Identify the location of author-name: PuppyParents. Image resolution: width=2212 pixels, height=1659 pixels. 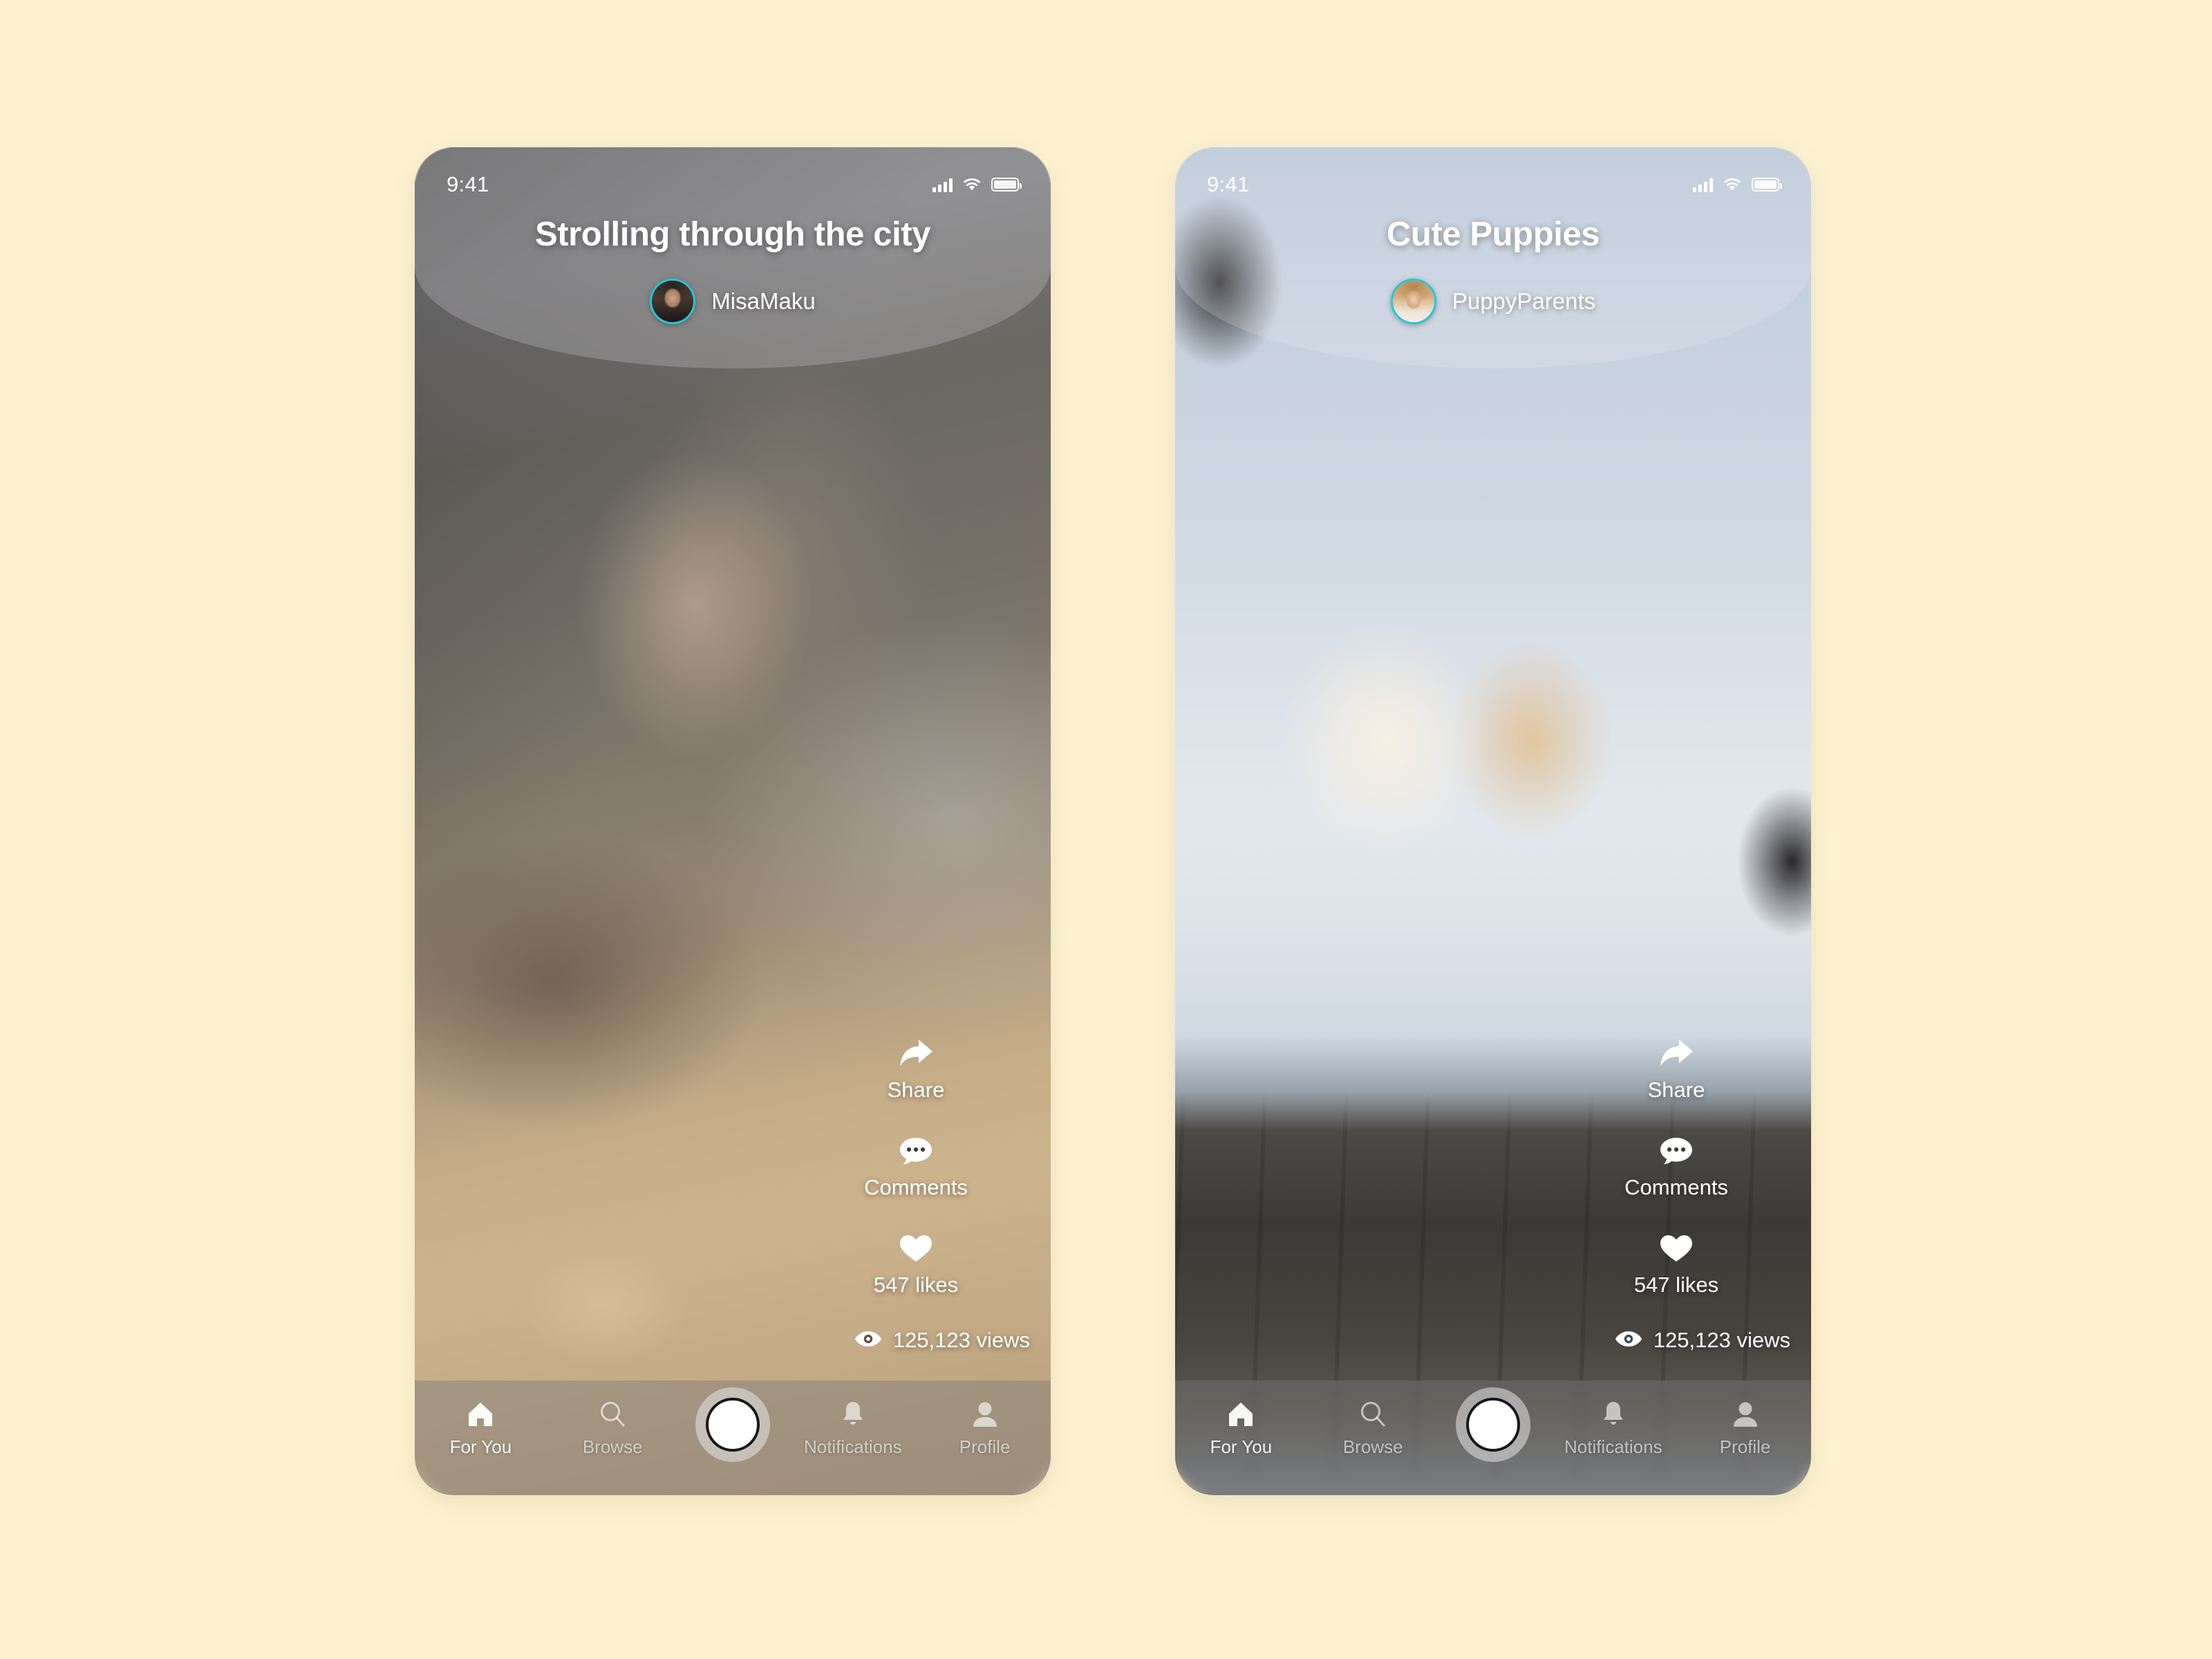
(1523, 301).